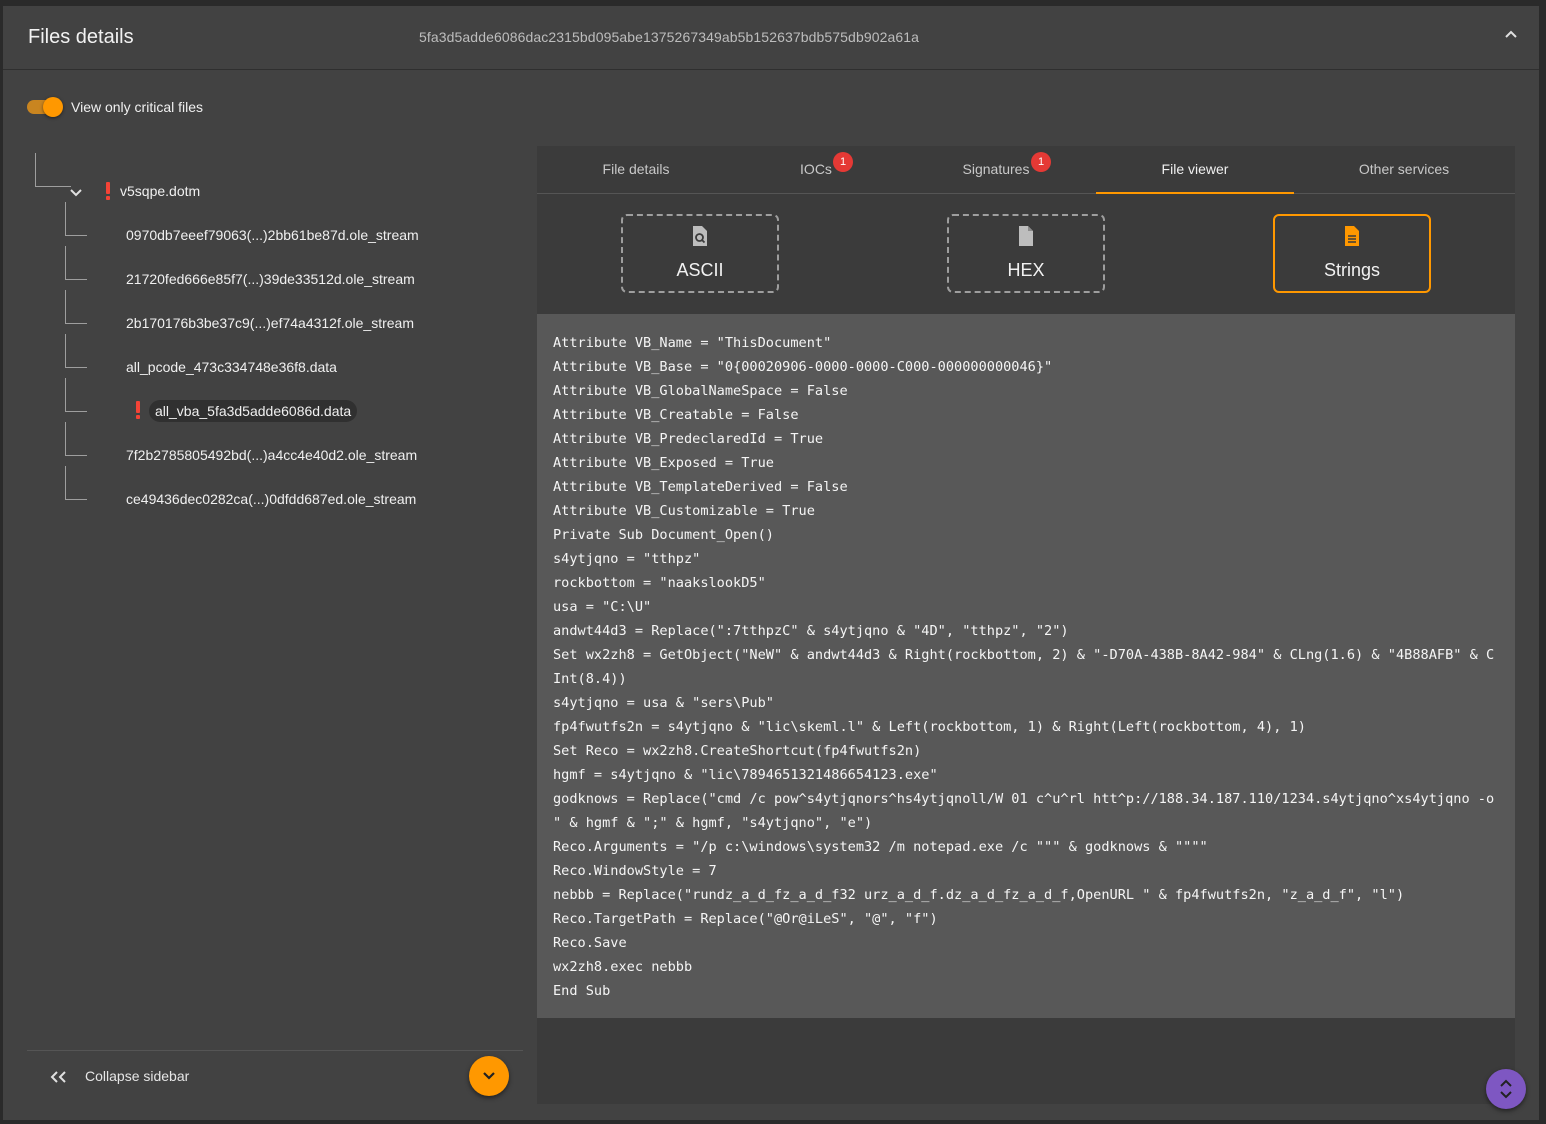  Describe the element at coordinates (623, 967) in the screenshot. I see `code-line: wx2zh8.exec nebbb` at that location.